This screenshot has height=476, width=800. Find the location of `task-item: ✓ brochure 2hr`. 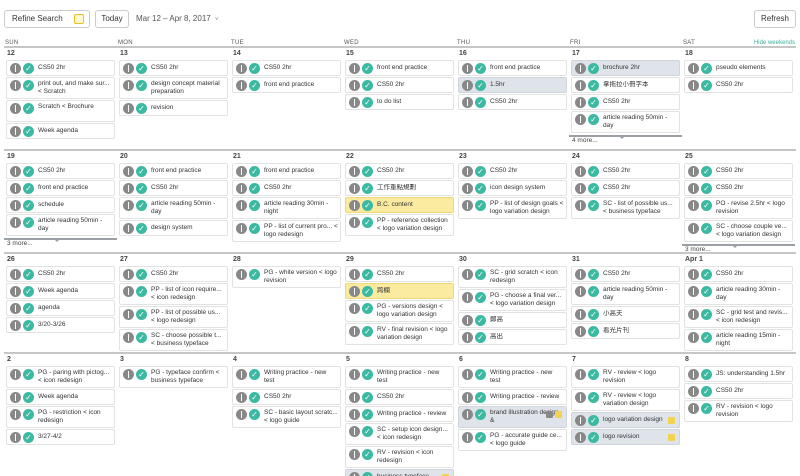

task-item: ✓ brochure 2hr is located at coordinates (625, 68).